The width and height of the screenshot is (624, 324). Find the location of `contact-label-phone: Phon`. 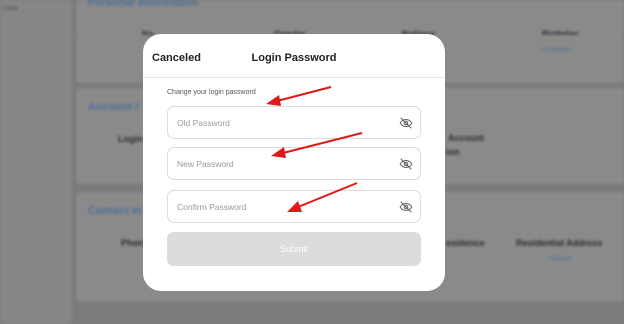

contact-label-phone: Phon is located at coordinates (132, 243).